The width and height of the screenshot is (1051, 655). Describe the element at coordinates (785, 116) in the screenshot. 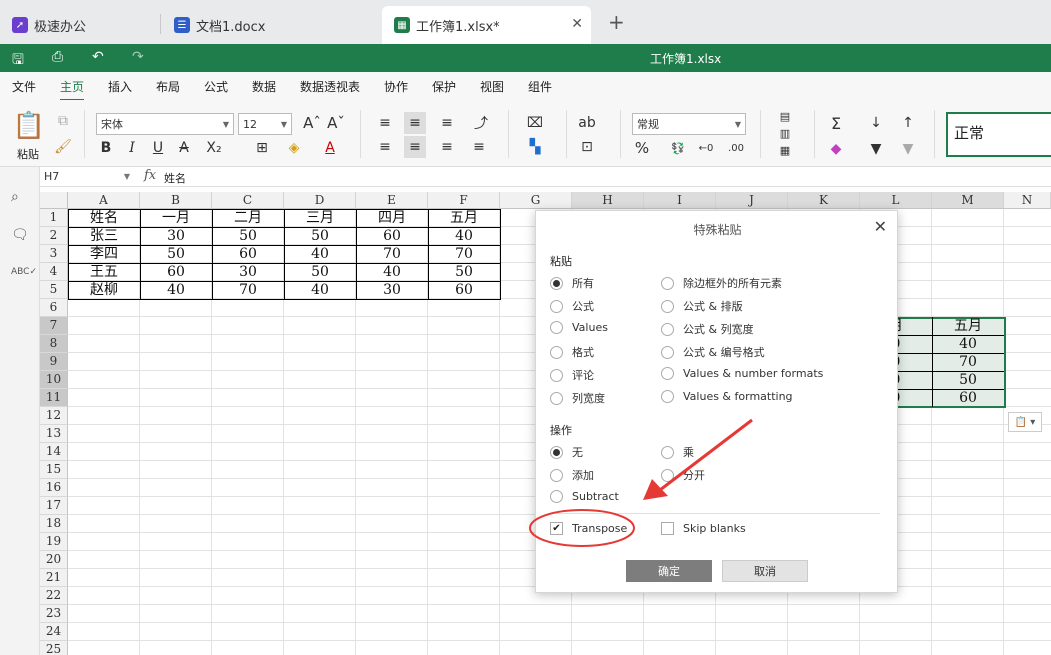

I see `insert-cells-icon: ▤` at that location.